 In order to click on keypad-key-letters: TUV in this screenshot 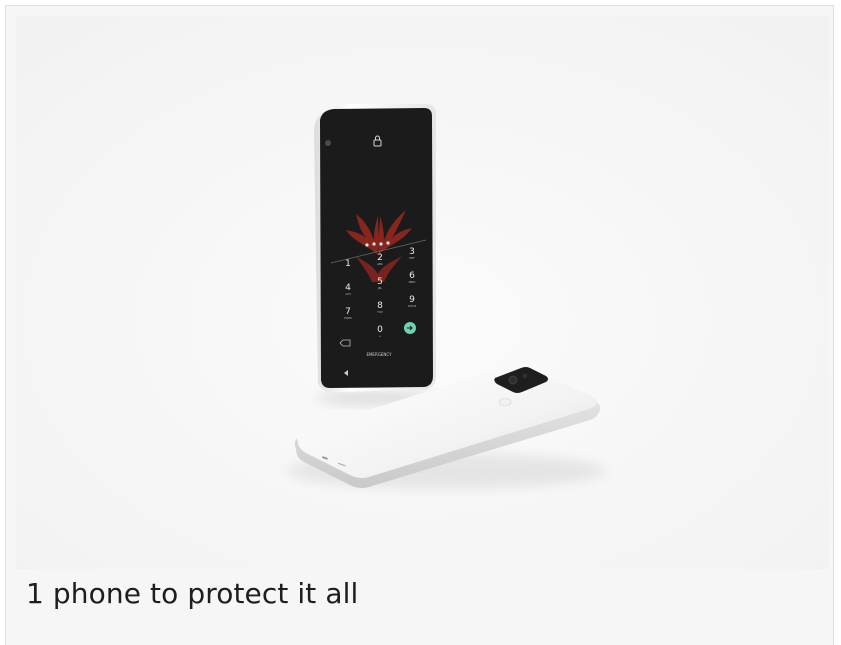, I will do `click(379, 312)`.